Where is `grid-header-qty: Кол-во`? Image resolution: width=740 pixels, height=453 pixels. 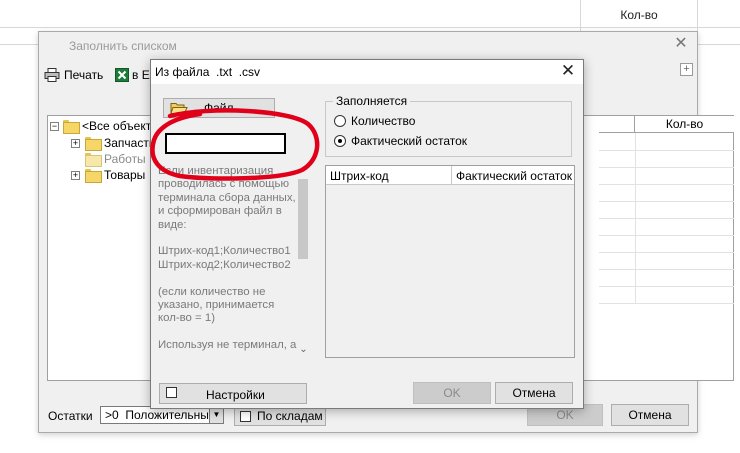 grid-header-qty: Кол-во is located at coordinates (684, 124).